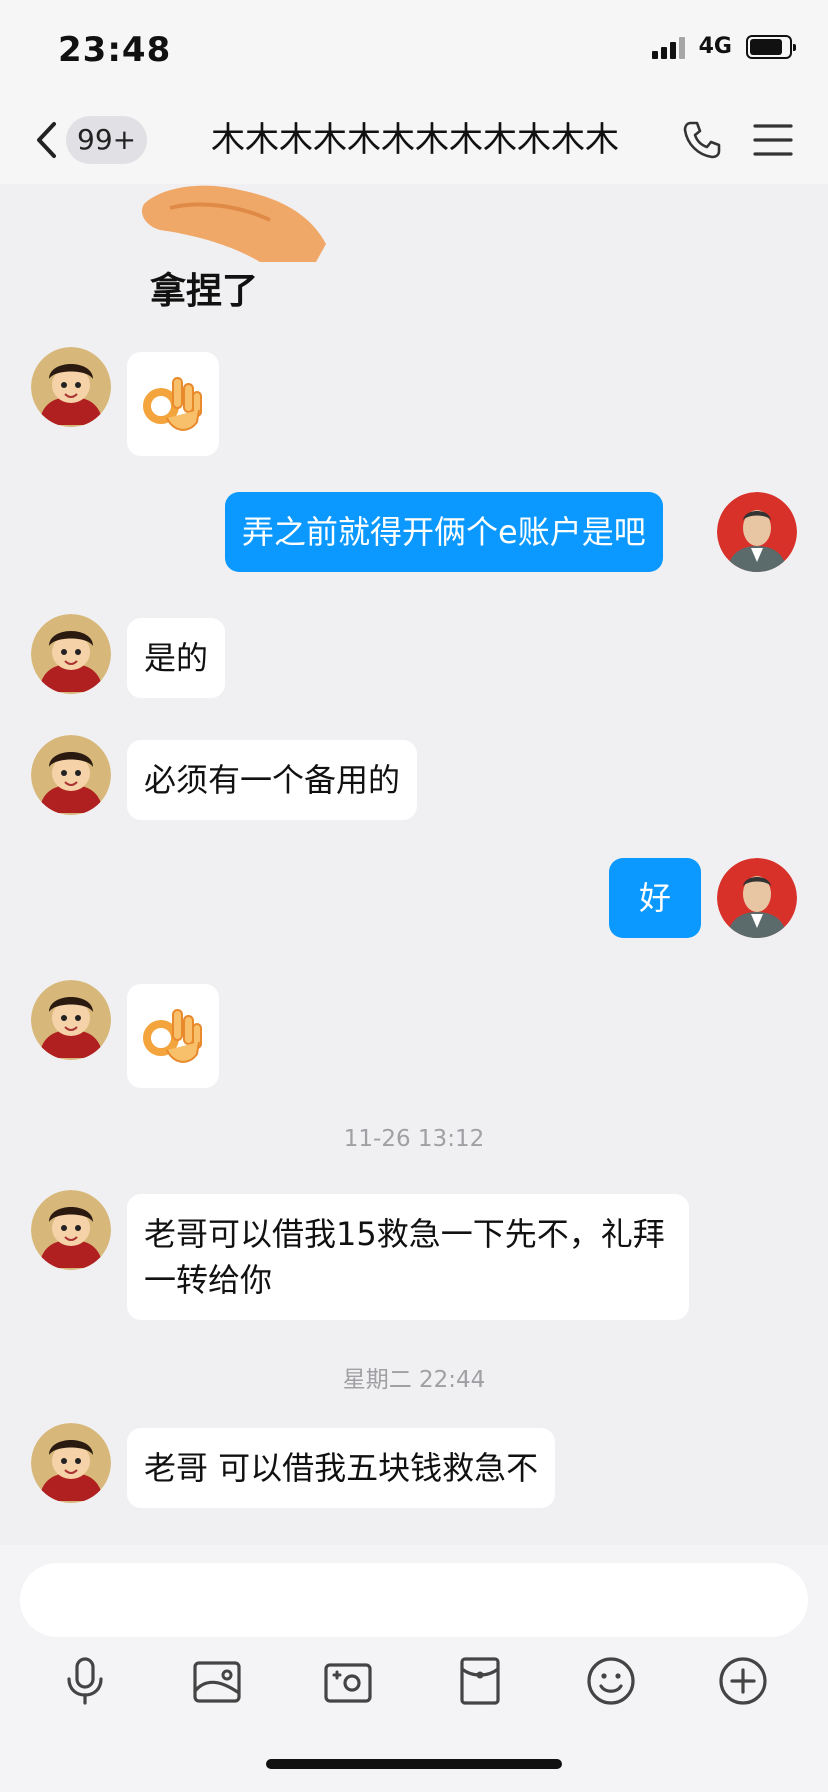 The height and width of the screenshot is (1792, 828). I want to click on menu-icon, so click(773, 140).